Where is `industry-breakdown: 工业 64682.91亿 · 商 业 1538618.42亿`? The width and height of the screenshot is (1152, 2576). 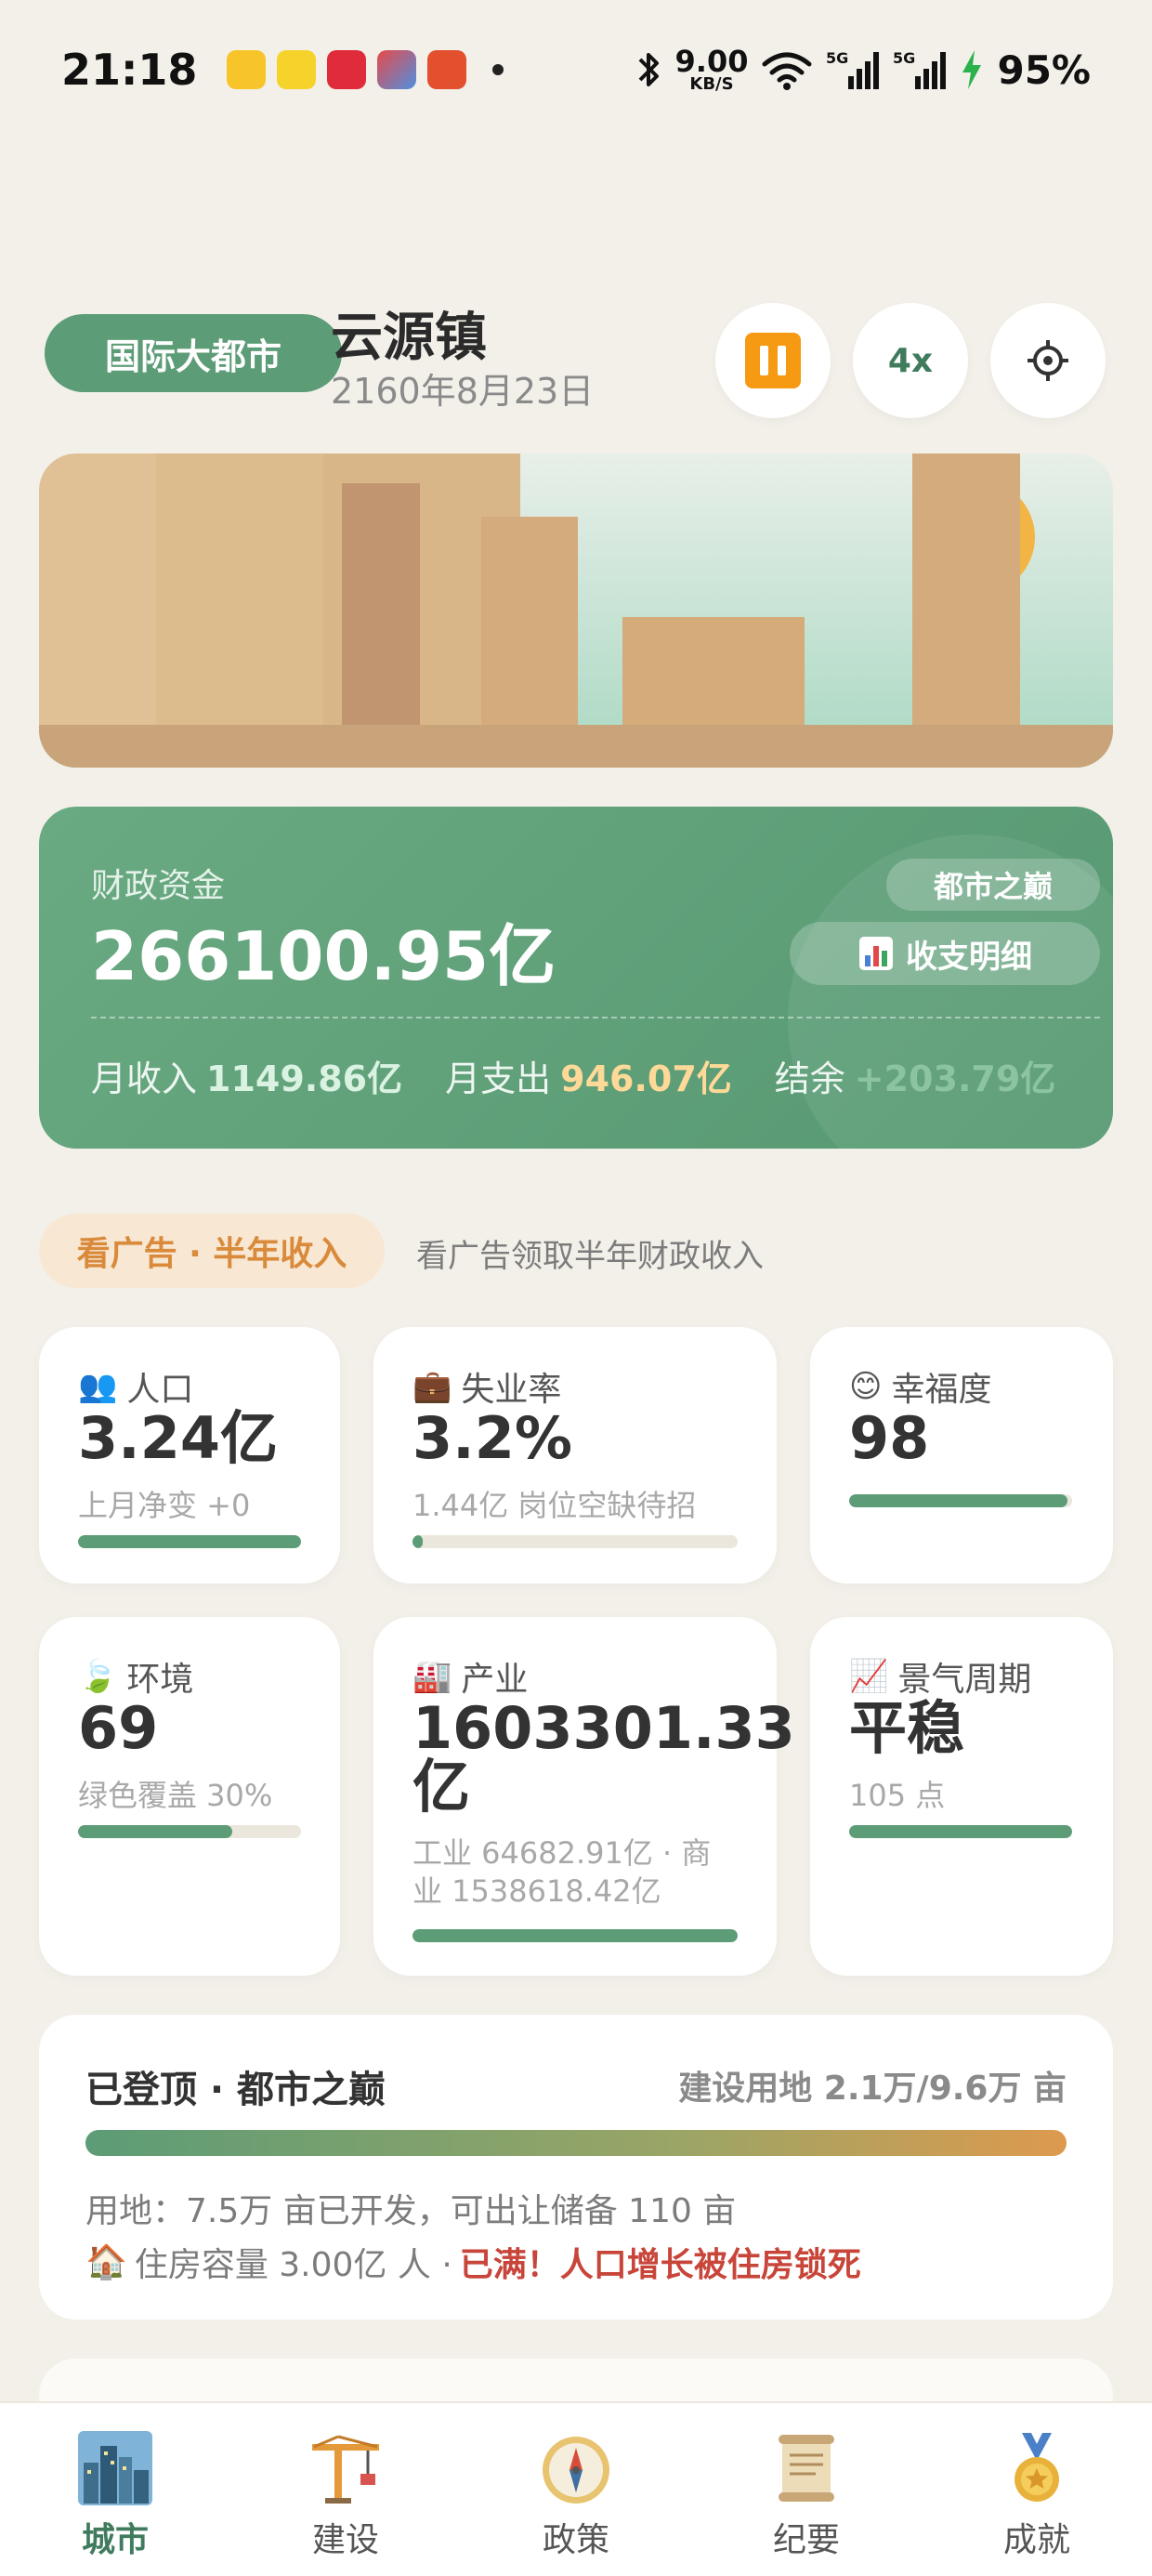
industry-breakdown: 工业 64682.91亿 · 商 业 1538618.42亿 is located at coordinates (562, 1872).